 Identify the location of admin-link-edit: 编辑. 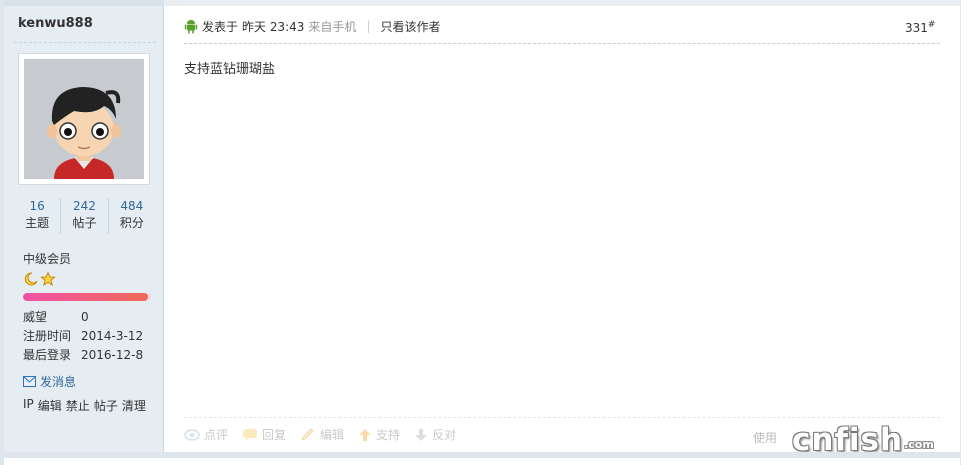
(50, 405).